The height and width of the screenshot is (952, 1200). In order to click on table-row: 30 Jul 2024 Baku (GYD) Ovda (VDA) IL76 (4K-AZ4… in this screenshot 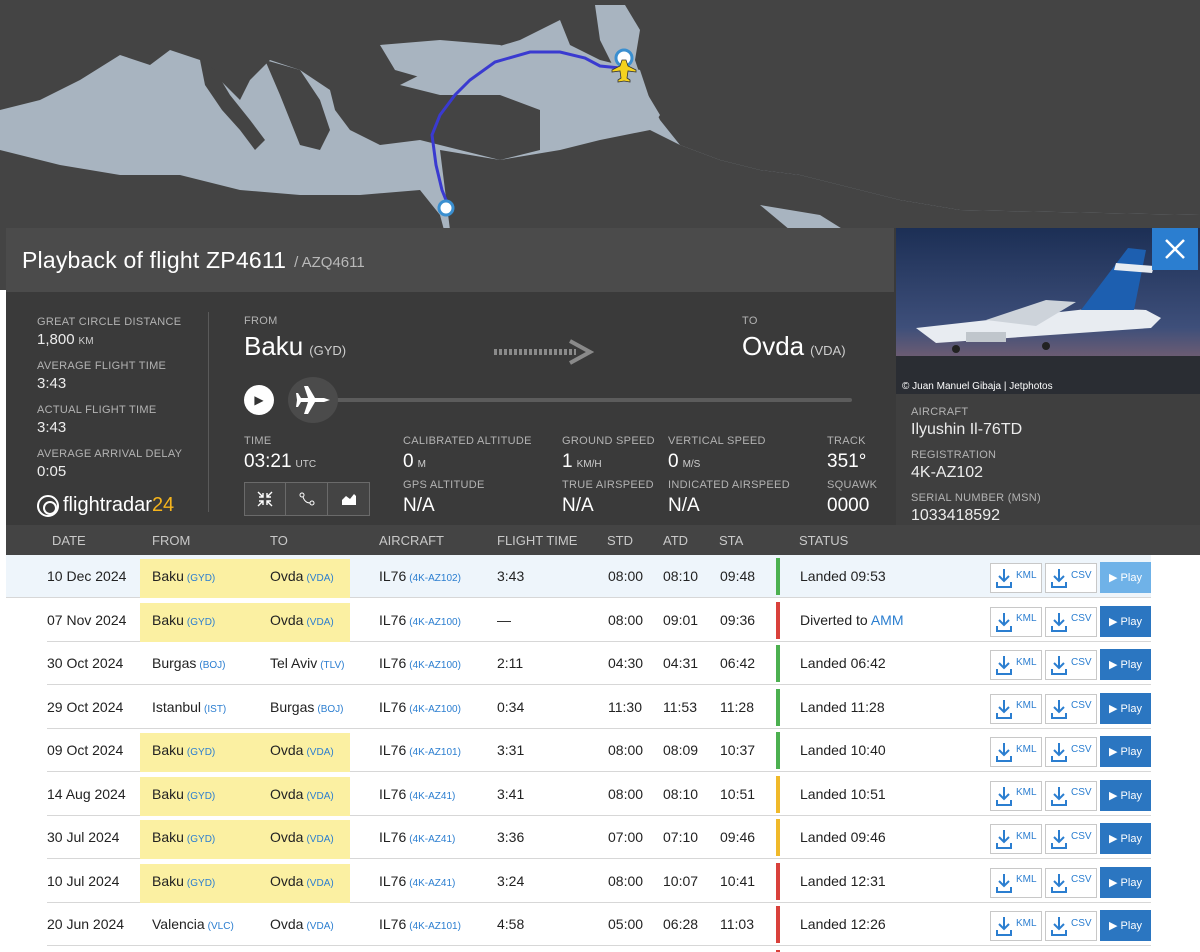, I will do `click(600, 837)`.